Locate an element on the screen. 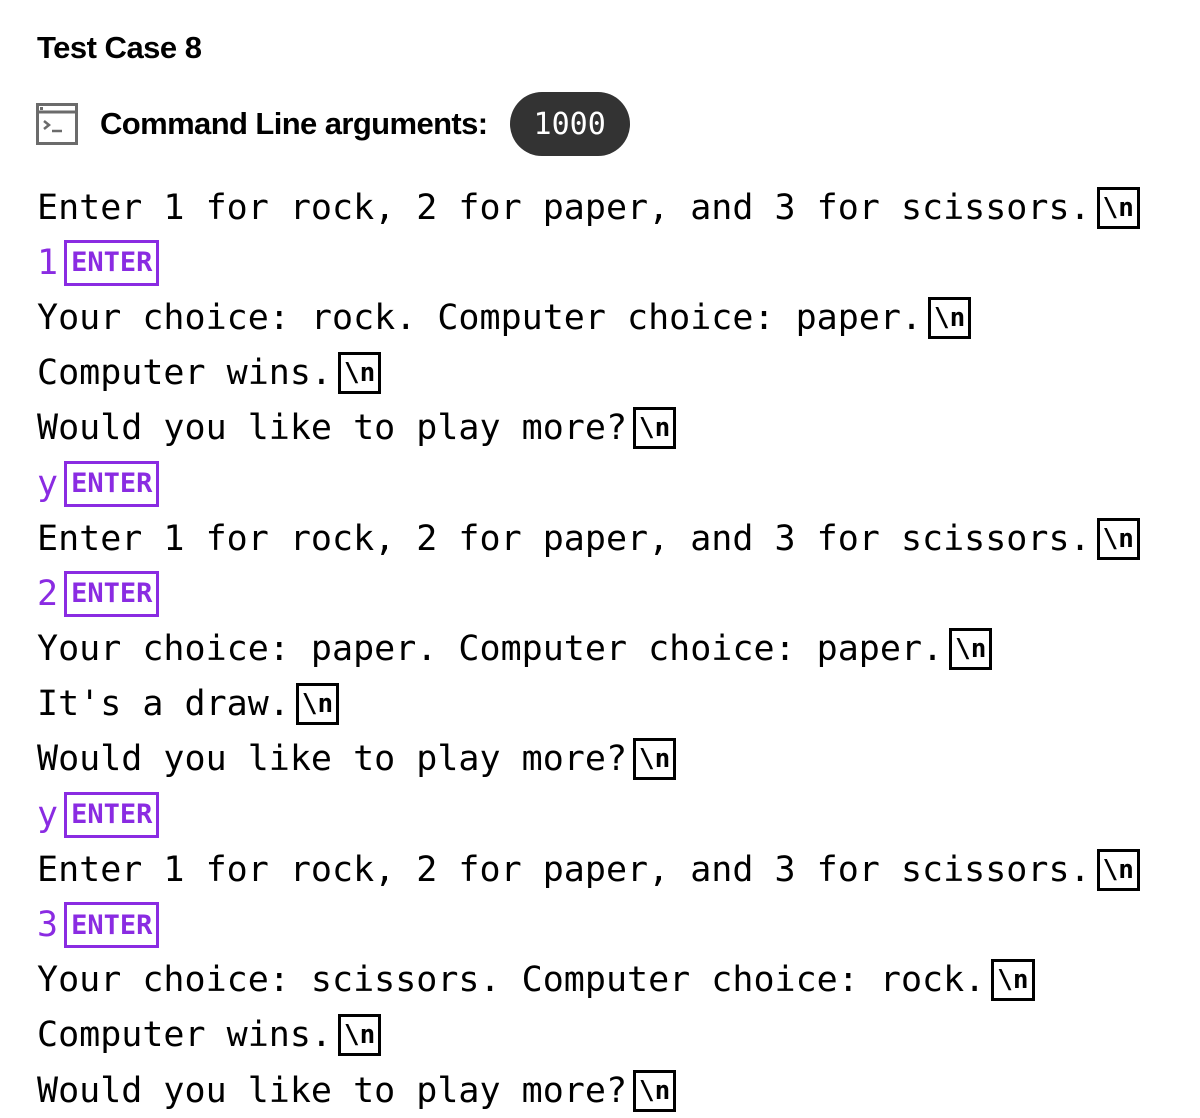 The image size is (1200, 1118). input-text: 2 is located at coordinates (48, 593).